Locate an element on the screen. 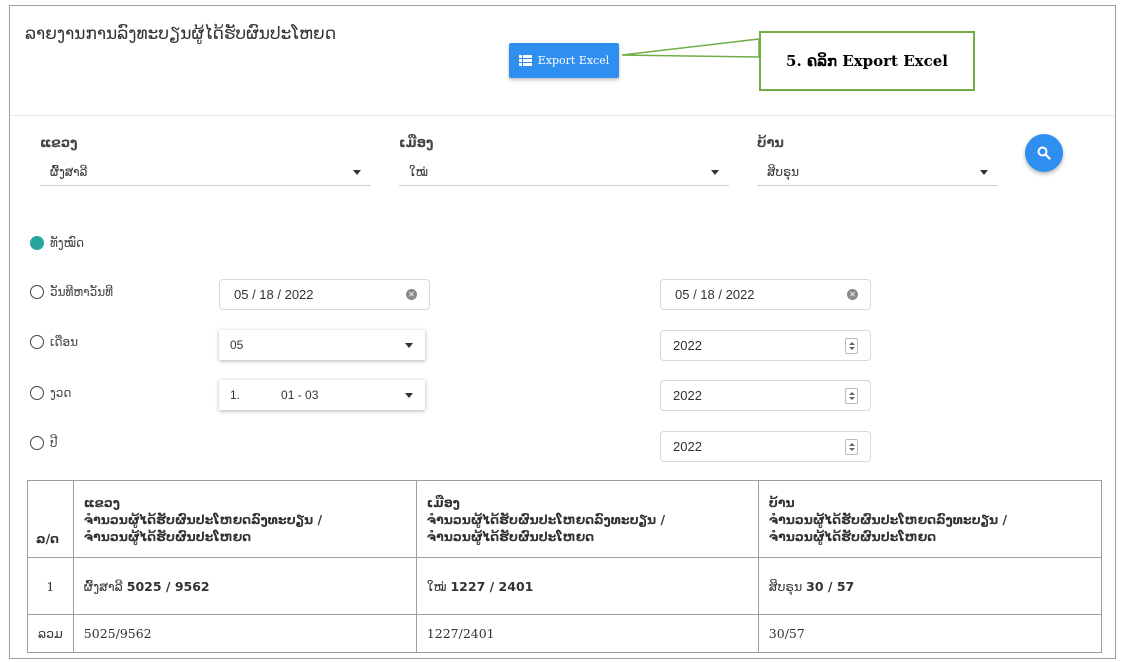 The width and height of the screenshot is (1121, 662). district-select: ໃໝ່ is located at coordinates (564, 172).